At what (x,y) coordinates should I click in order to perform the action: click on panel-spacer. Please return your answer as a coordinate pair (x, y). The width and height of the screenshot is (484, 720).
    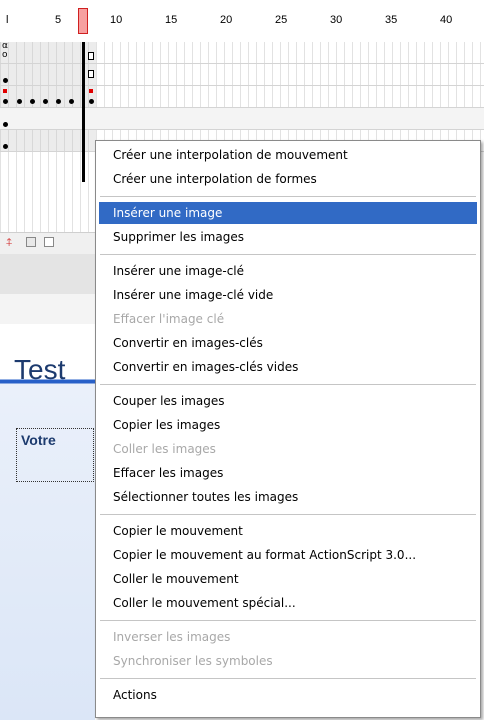
    Looking at the image, I should click on (47, 309).